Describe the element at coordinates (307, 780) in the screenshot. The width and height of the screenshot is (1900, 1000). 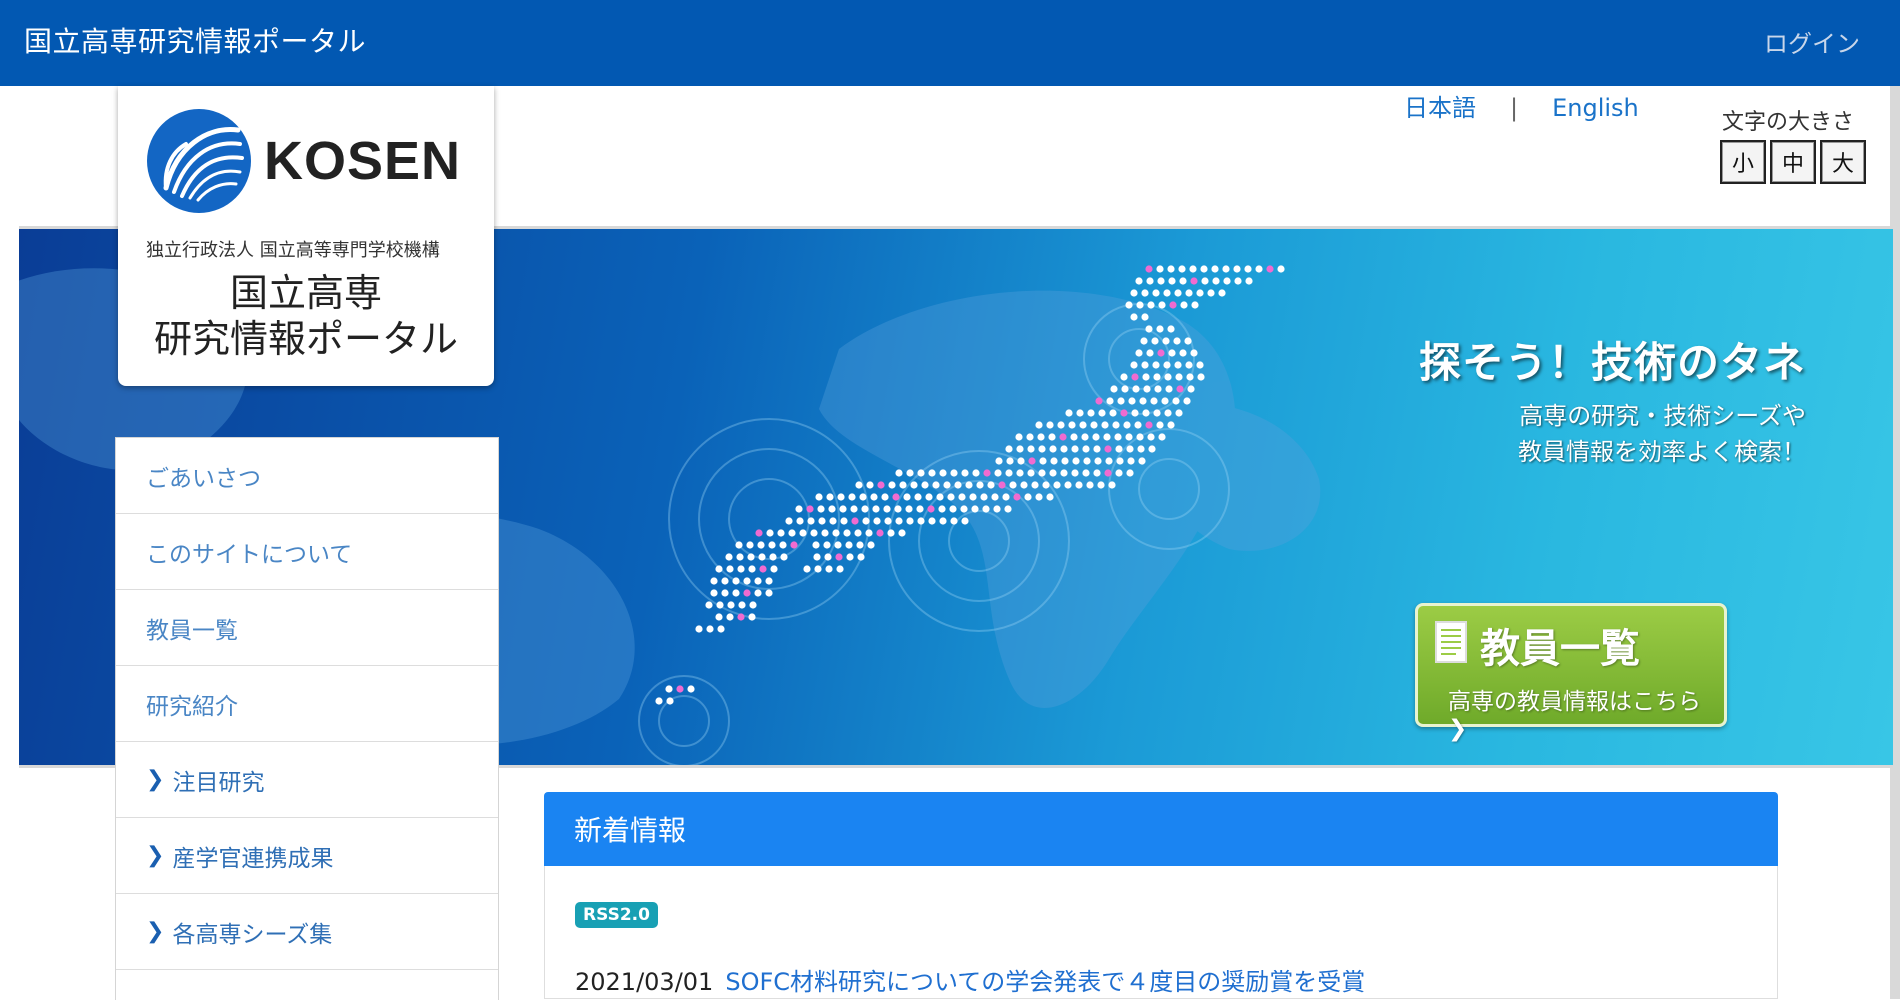
I see `sidebar-item-featured-research: ❯ 注目研究` at that location.